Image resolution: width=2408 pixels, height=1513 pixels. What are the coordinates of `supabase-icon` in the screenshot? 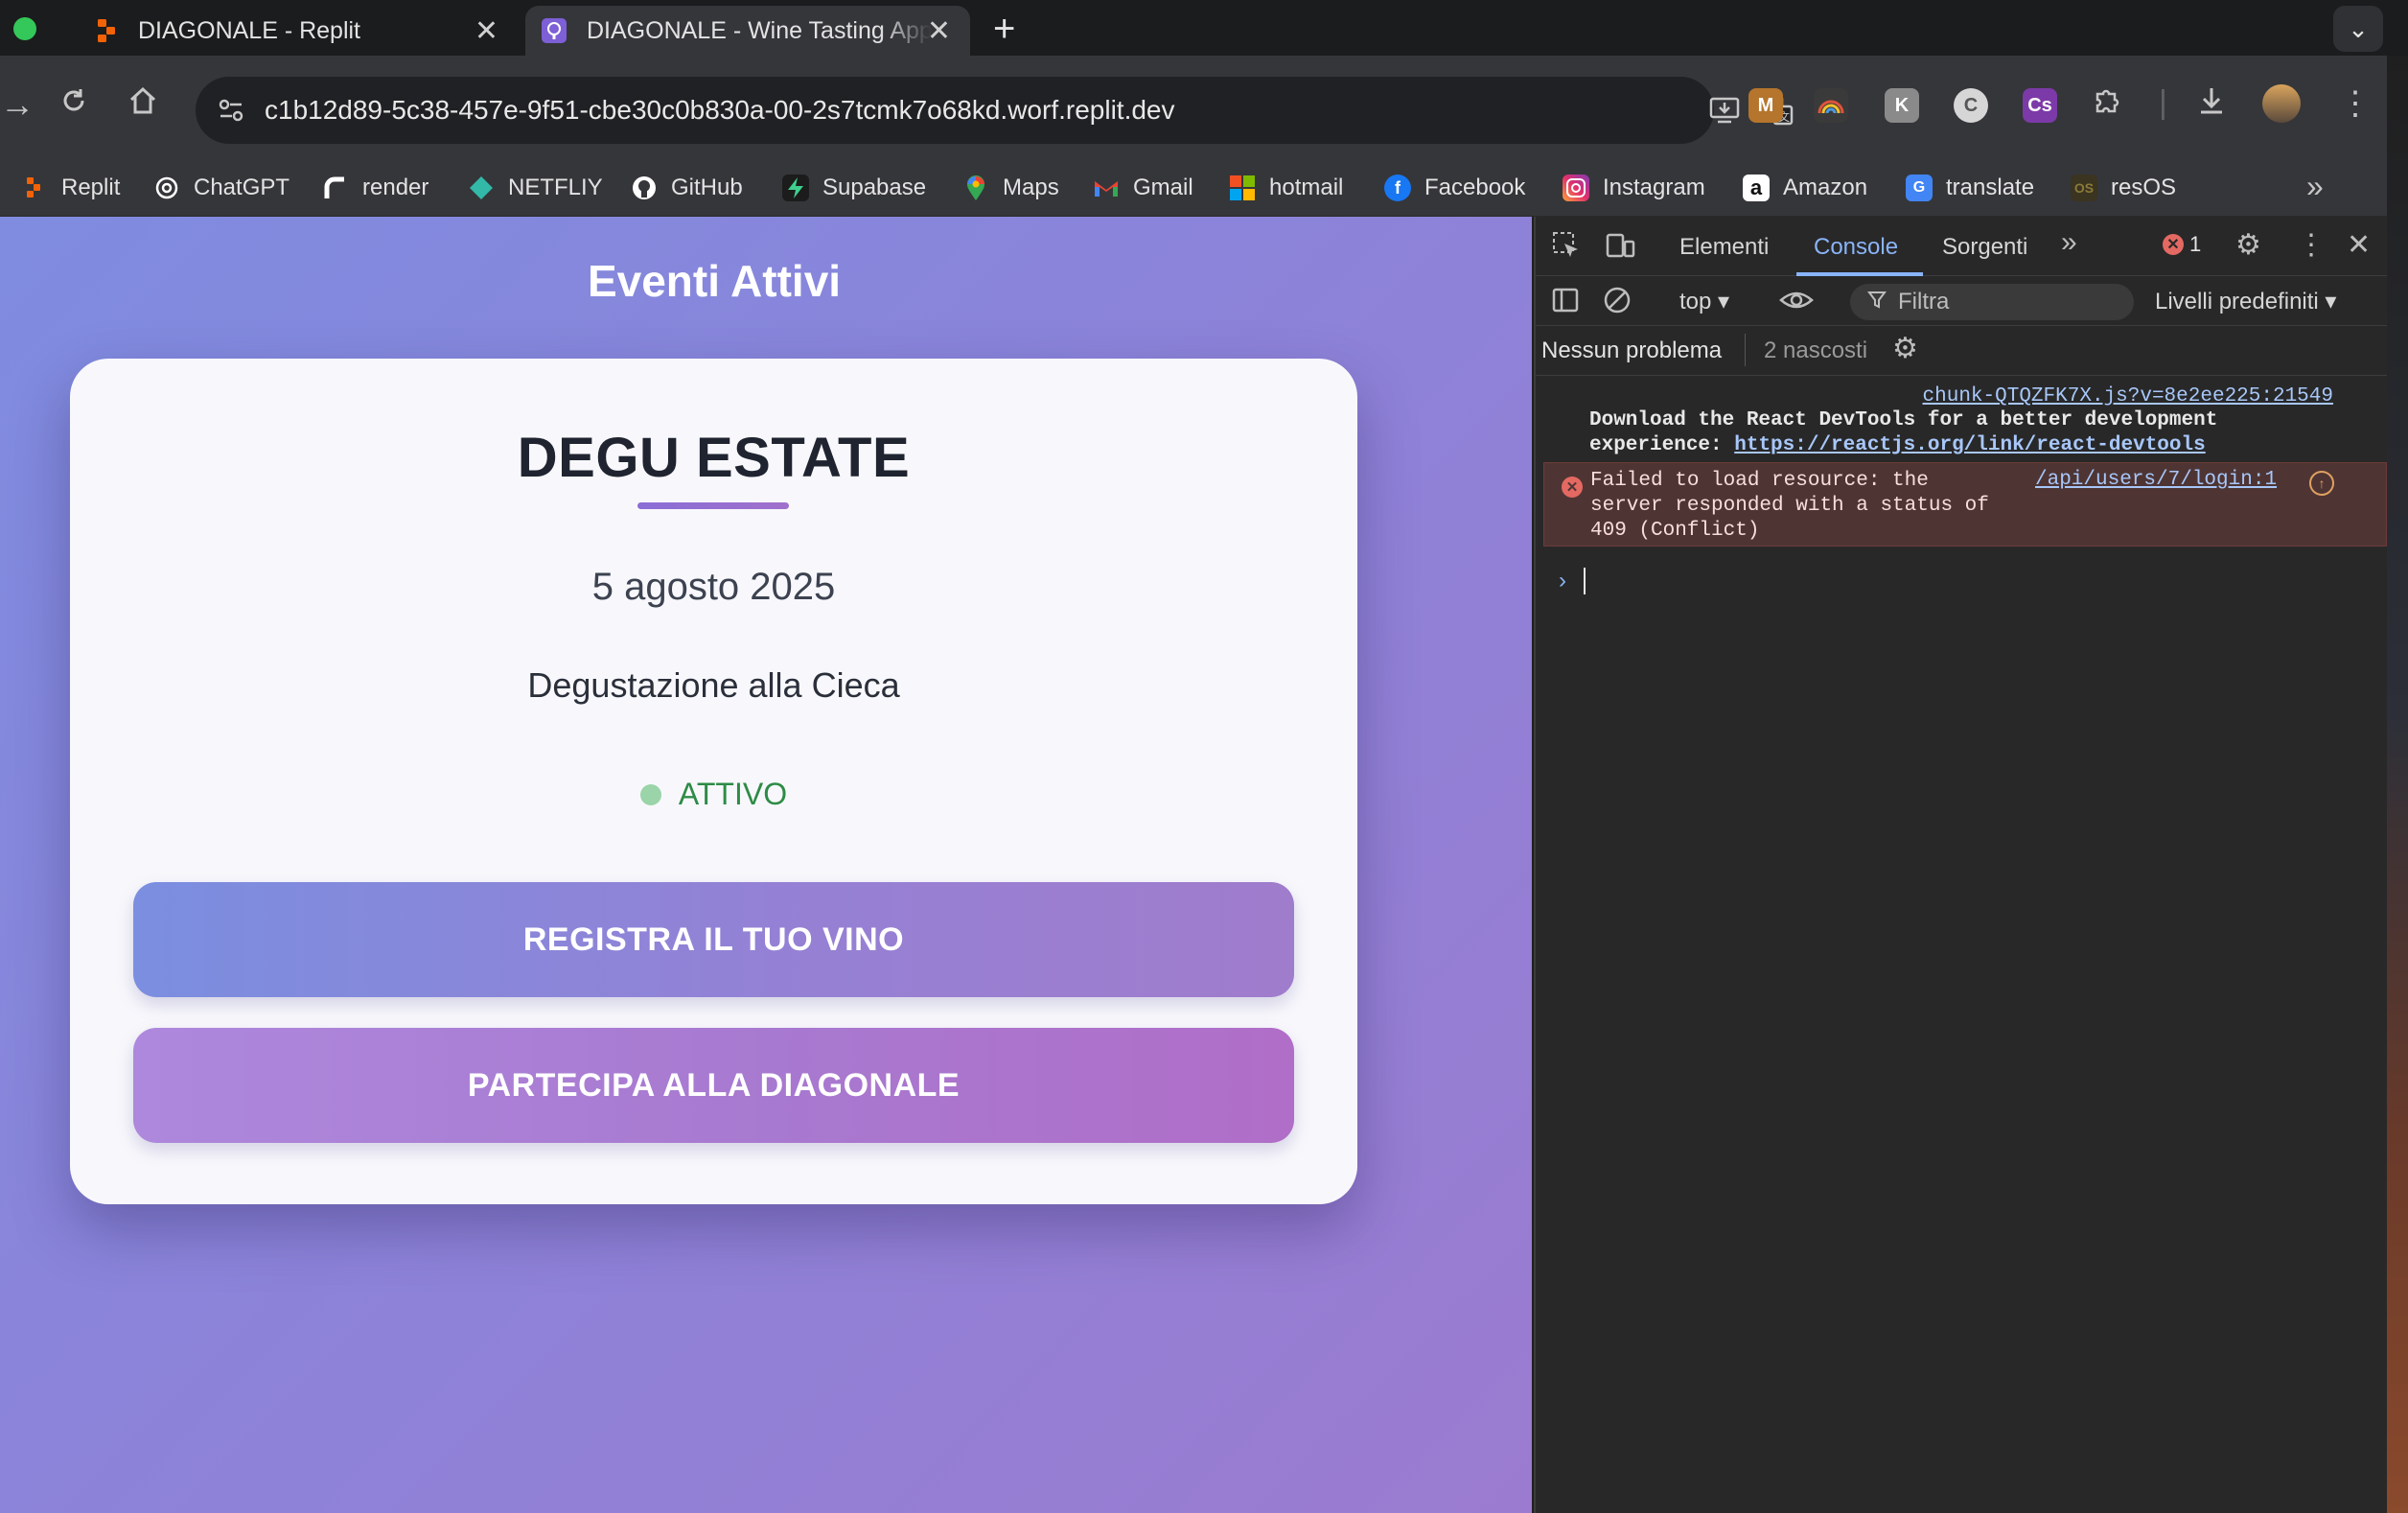 It's located at (795, 188).